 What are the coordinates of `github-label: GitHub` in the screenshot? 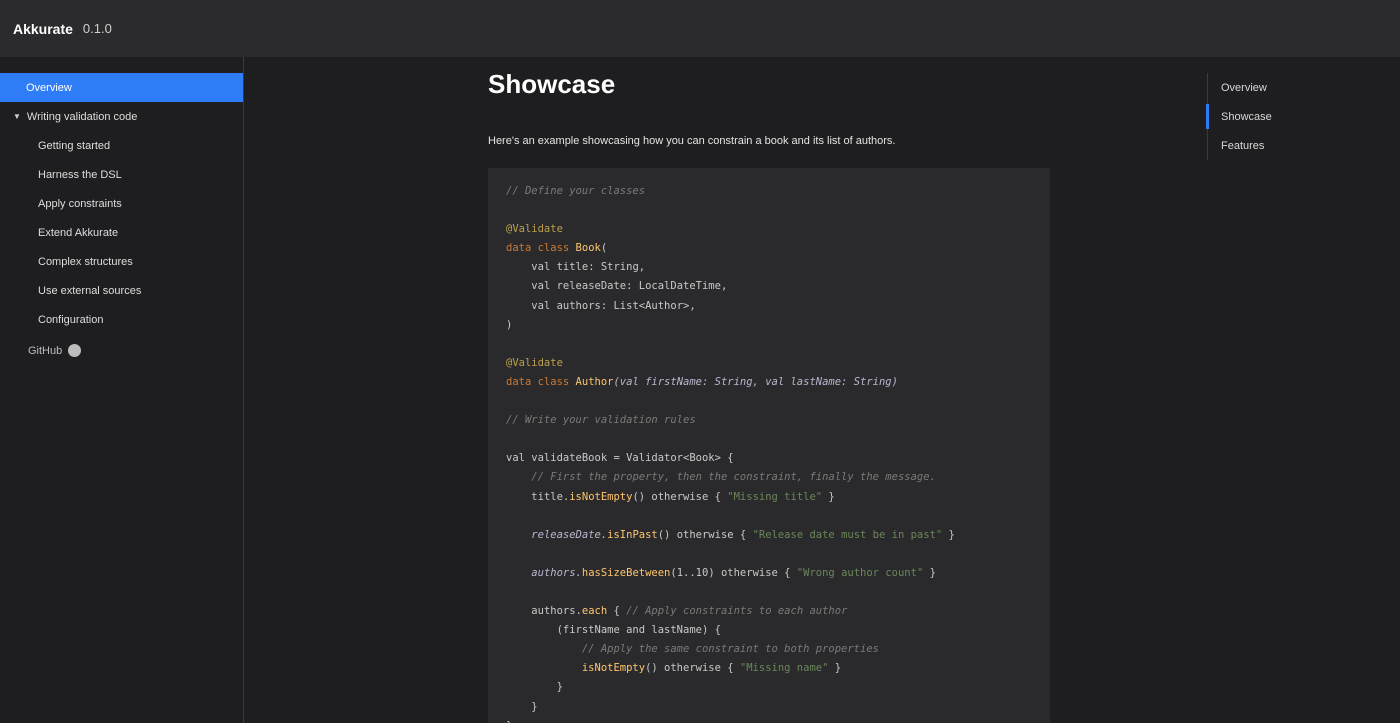 It's located at (45, 350).